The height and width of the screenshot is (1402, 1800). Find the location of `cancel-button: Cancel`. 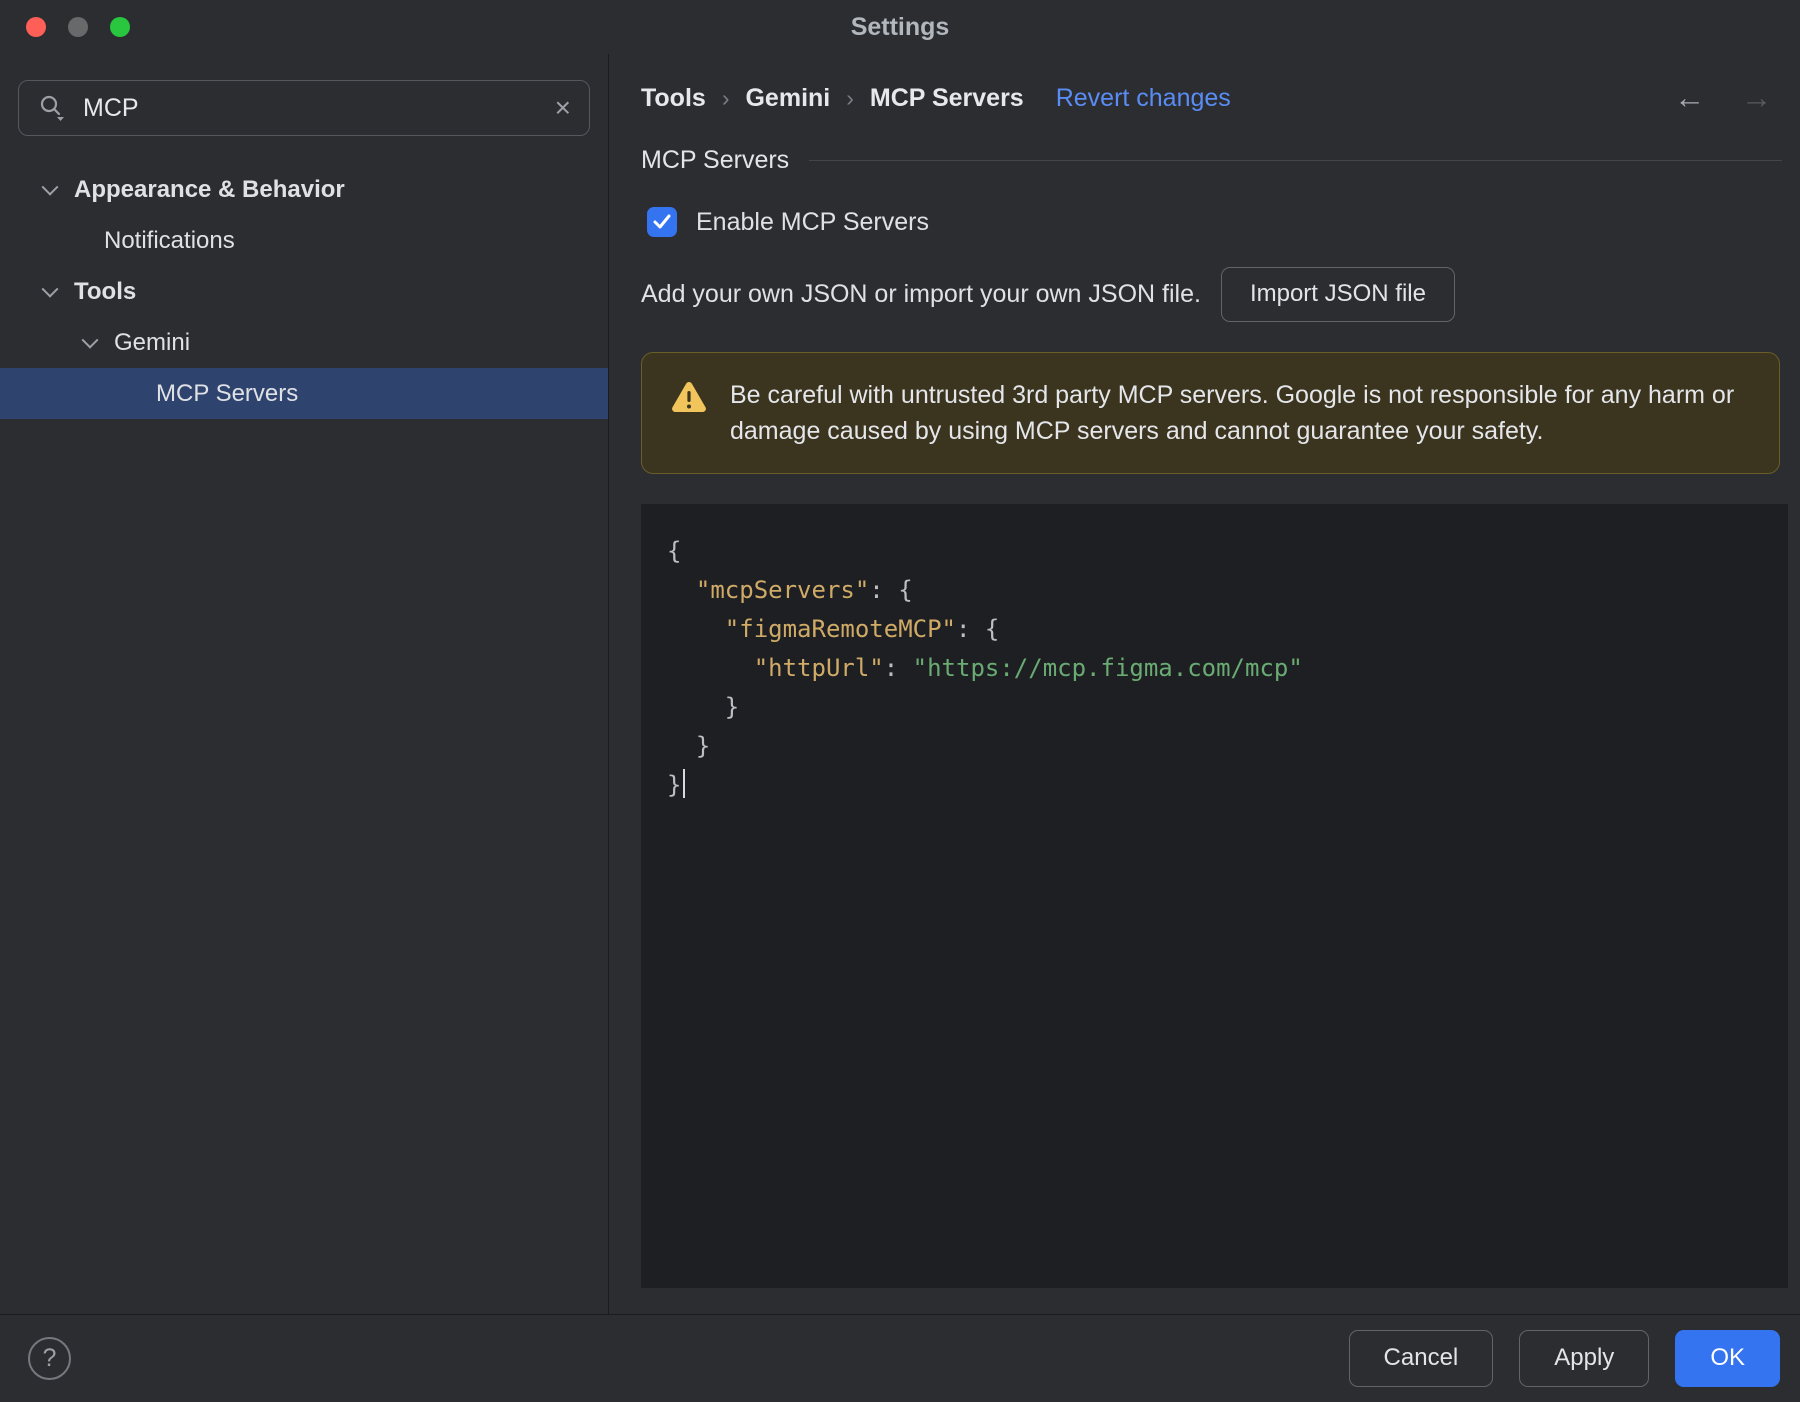

cancel-button: Cancel is located at coordinates (1421, 1358).